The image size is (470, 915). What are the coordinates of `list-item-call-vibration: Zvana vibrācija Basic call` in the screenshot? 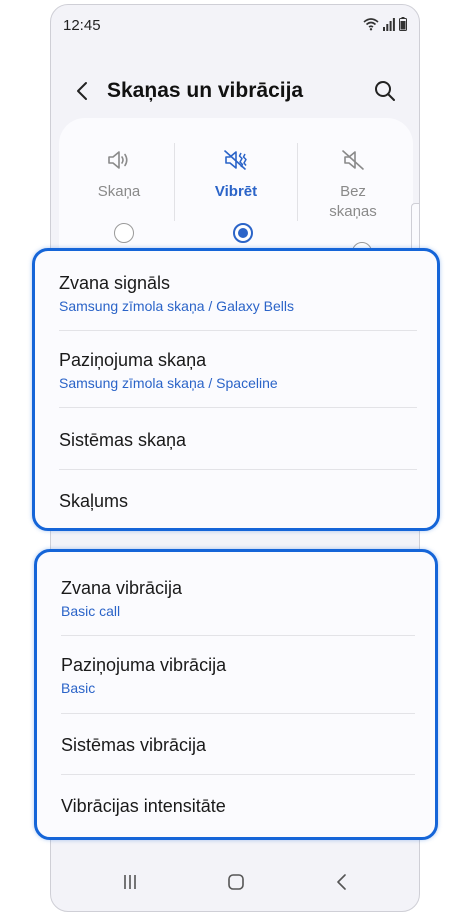 It's located at (238, 598).